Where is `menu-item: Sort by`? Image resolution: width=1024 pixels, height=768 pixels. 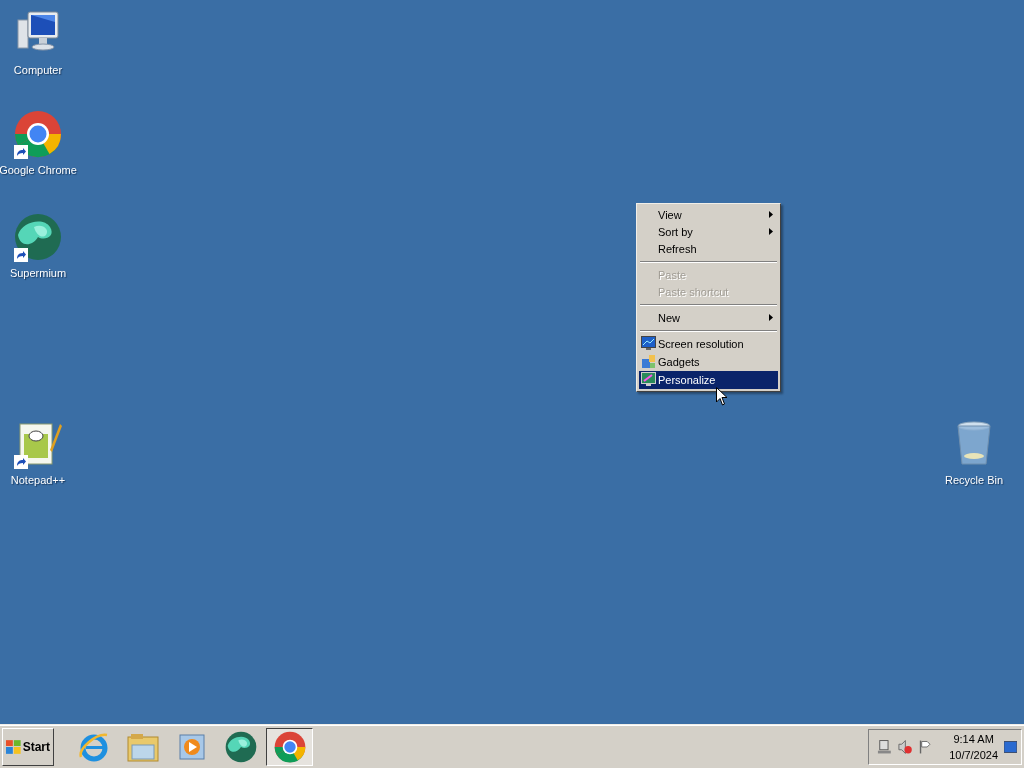 menu-item: Sort by is located at coordinates (708, 231).